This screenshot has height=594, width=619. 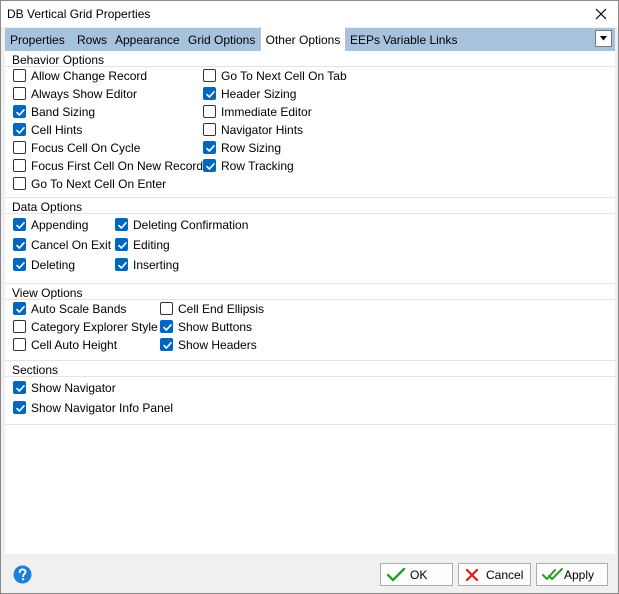 I want to click on tab-label: Grid Options, so click(x=222, y=40).